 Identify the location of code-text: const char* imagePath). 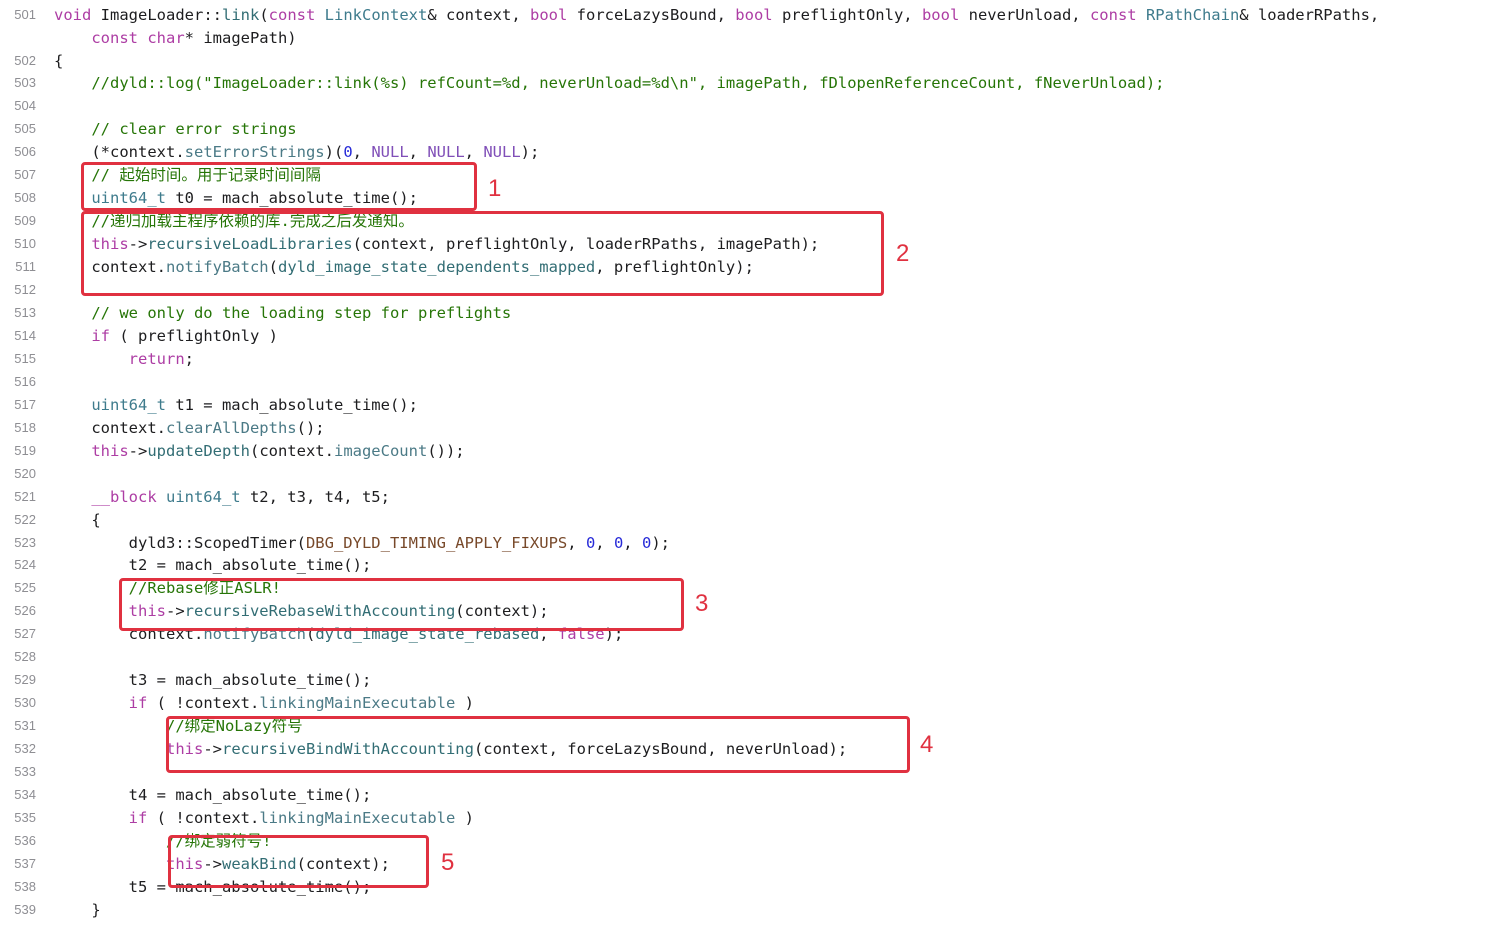
(175, 38).